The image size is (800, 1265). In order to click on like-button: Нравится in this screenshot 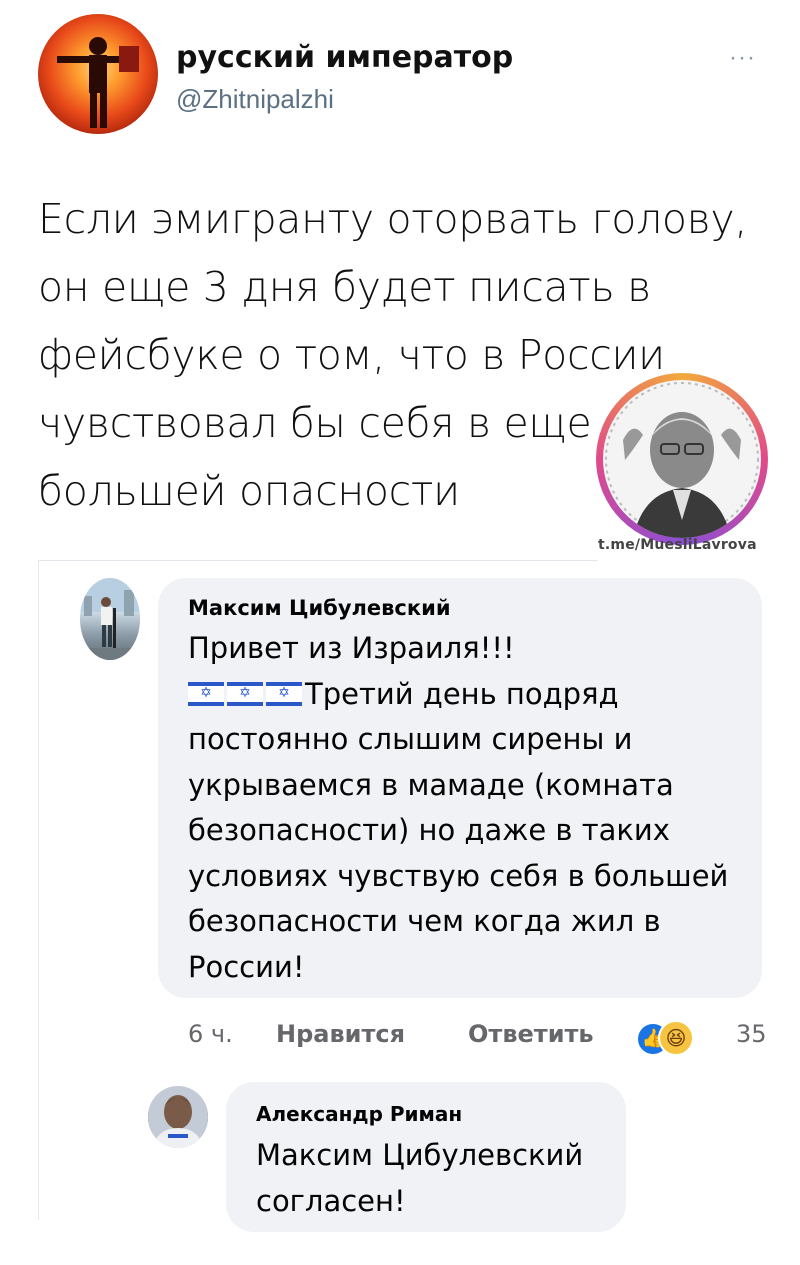, I will do `click(340, 1034)`.